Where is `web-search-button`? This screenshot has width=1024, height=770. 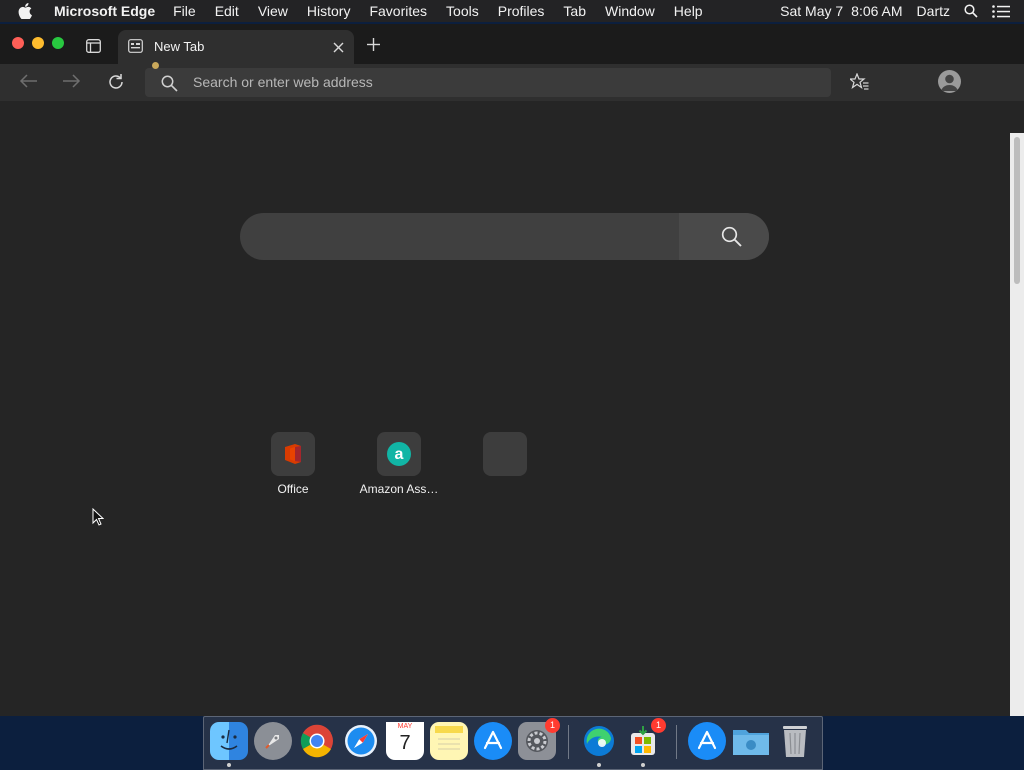
web-search-button is located at coordinates (724, 236).